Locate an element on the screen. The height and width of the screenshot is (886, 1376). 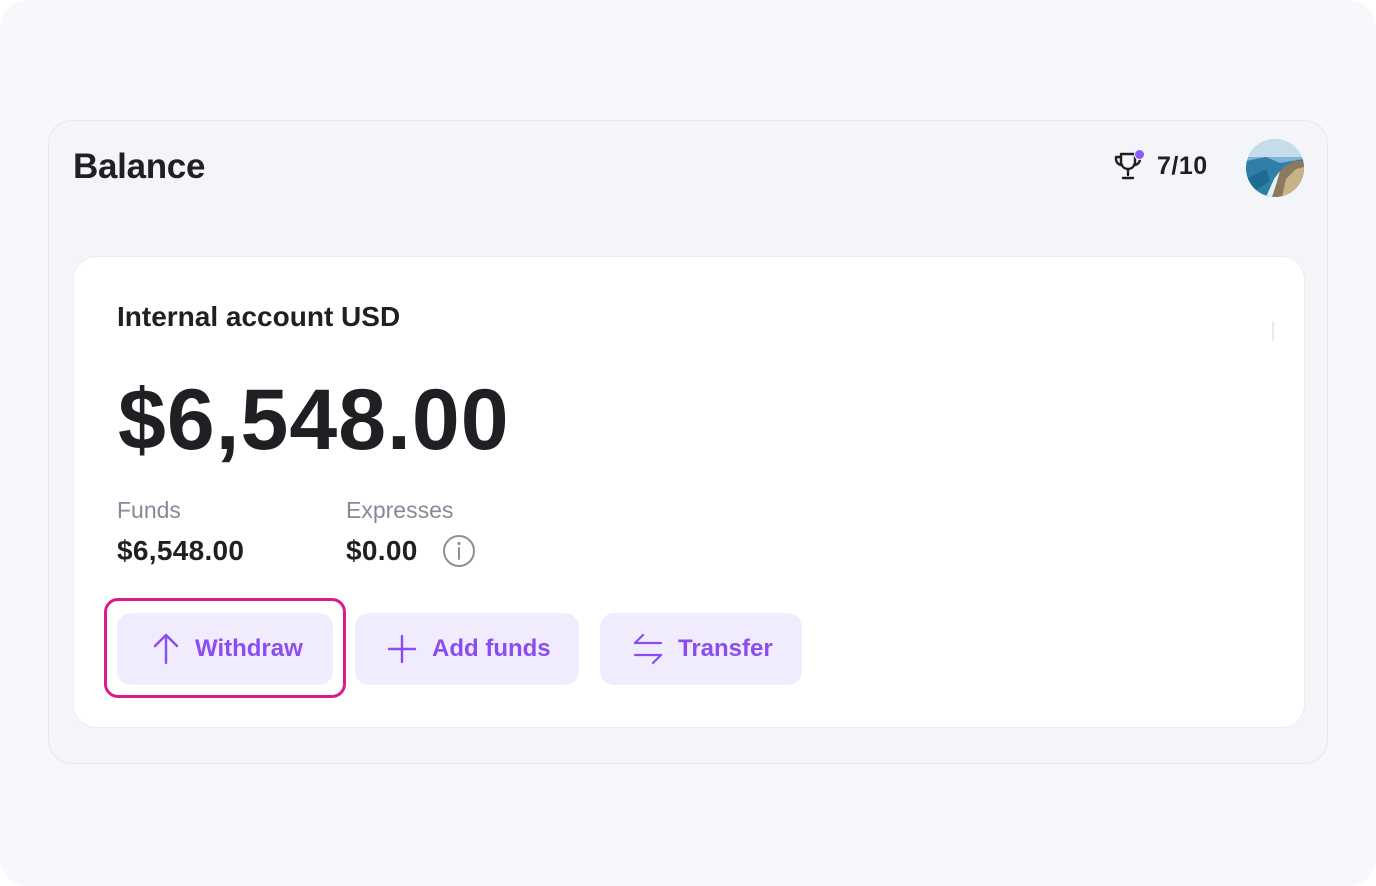
transfer-arrows-icon is located at coordinates (648, 649).